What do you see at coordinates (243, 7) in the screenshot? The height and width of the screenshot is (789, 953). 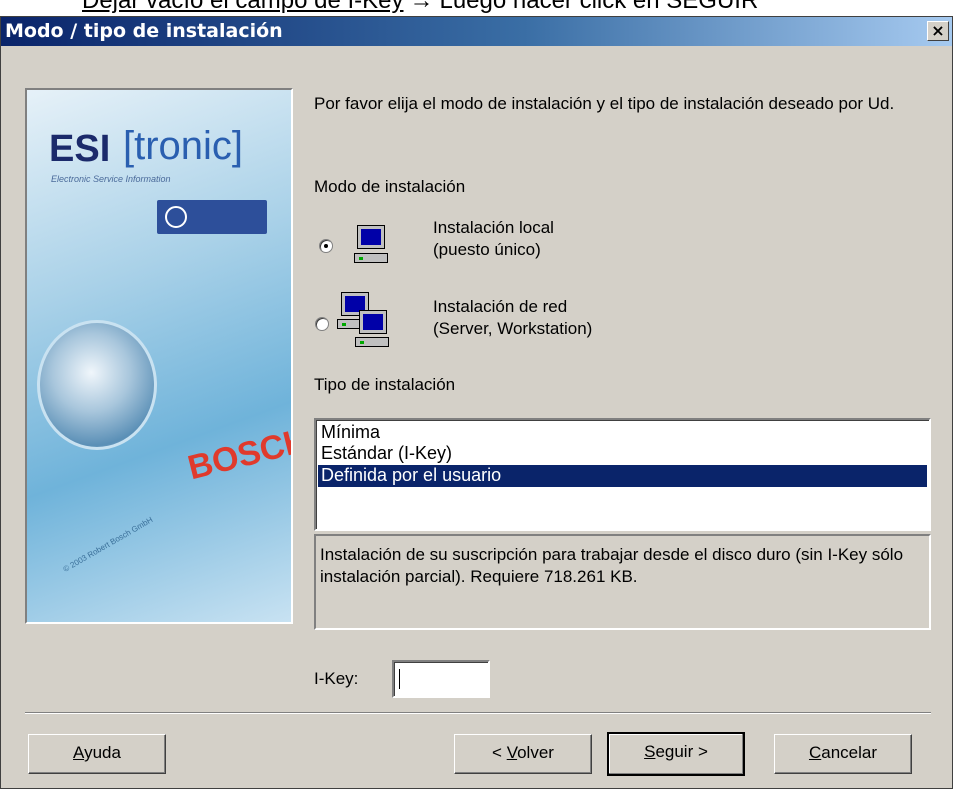 I see `caption-underlined-text: Dejar vacío el campo de I-Key` at bounding box center [243, 7].